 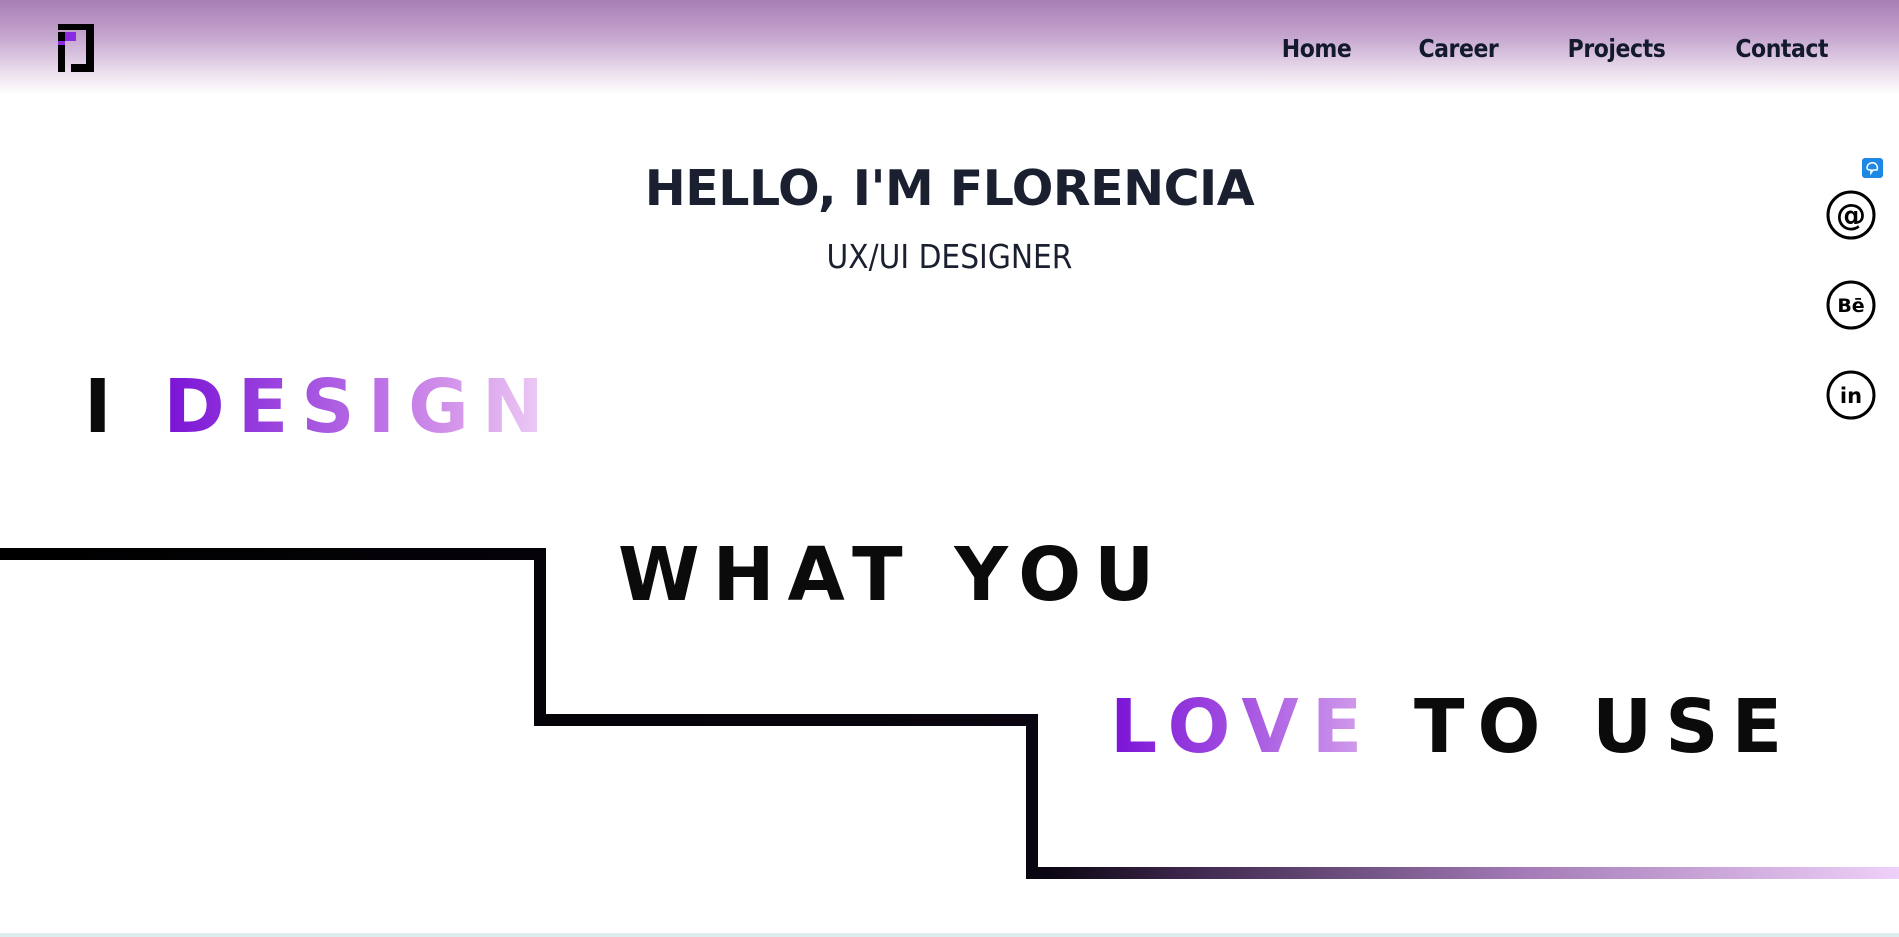 What do you see at coordinates (893, 575) in the screenshot?
I see `tagline-line-2: WHAT YOU` at bounding box center [893, 575].